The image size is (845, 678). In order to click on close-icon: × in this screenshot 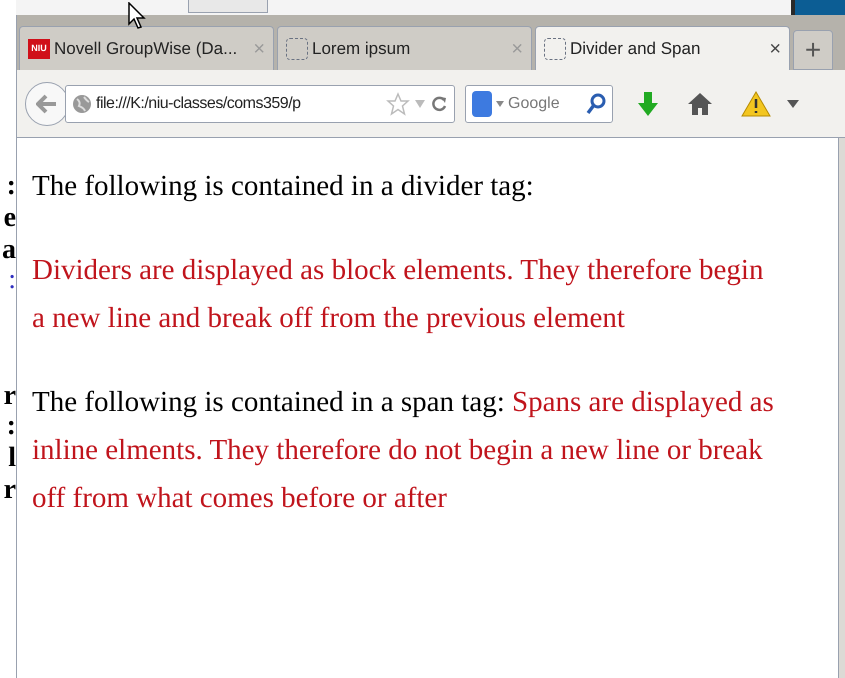, I will do `click(775, 49)`.